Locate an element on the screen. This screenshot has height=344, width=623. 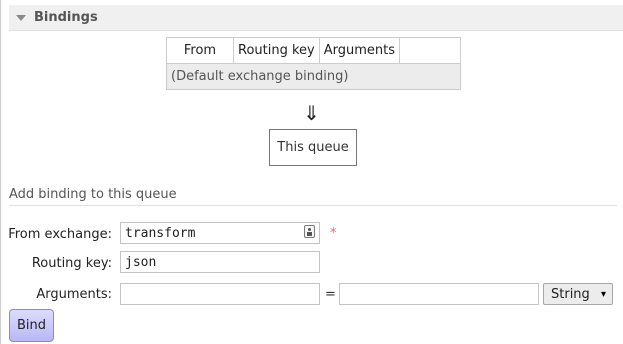
routing-key-input is located at coordinates (220, 262).